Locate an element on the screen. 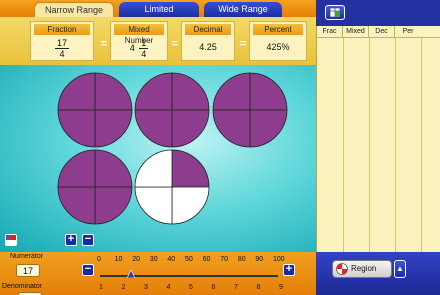 The width and height of the screenshot is (440, 295). decimal-value: 4.25 is located at coordinates (208, 47).